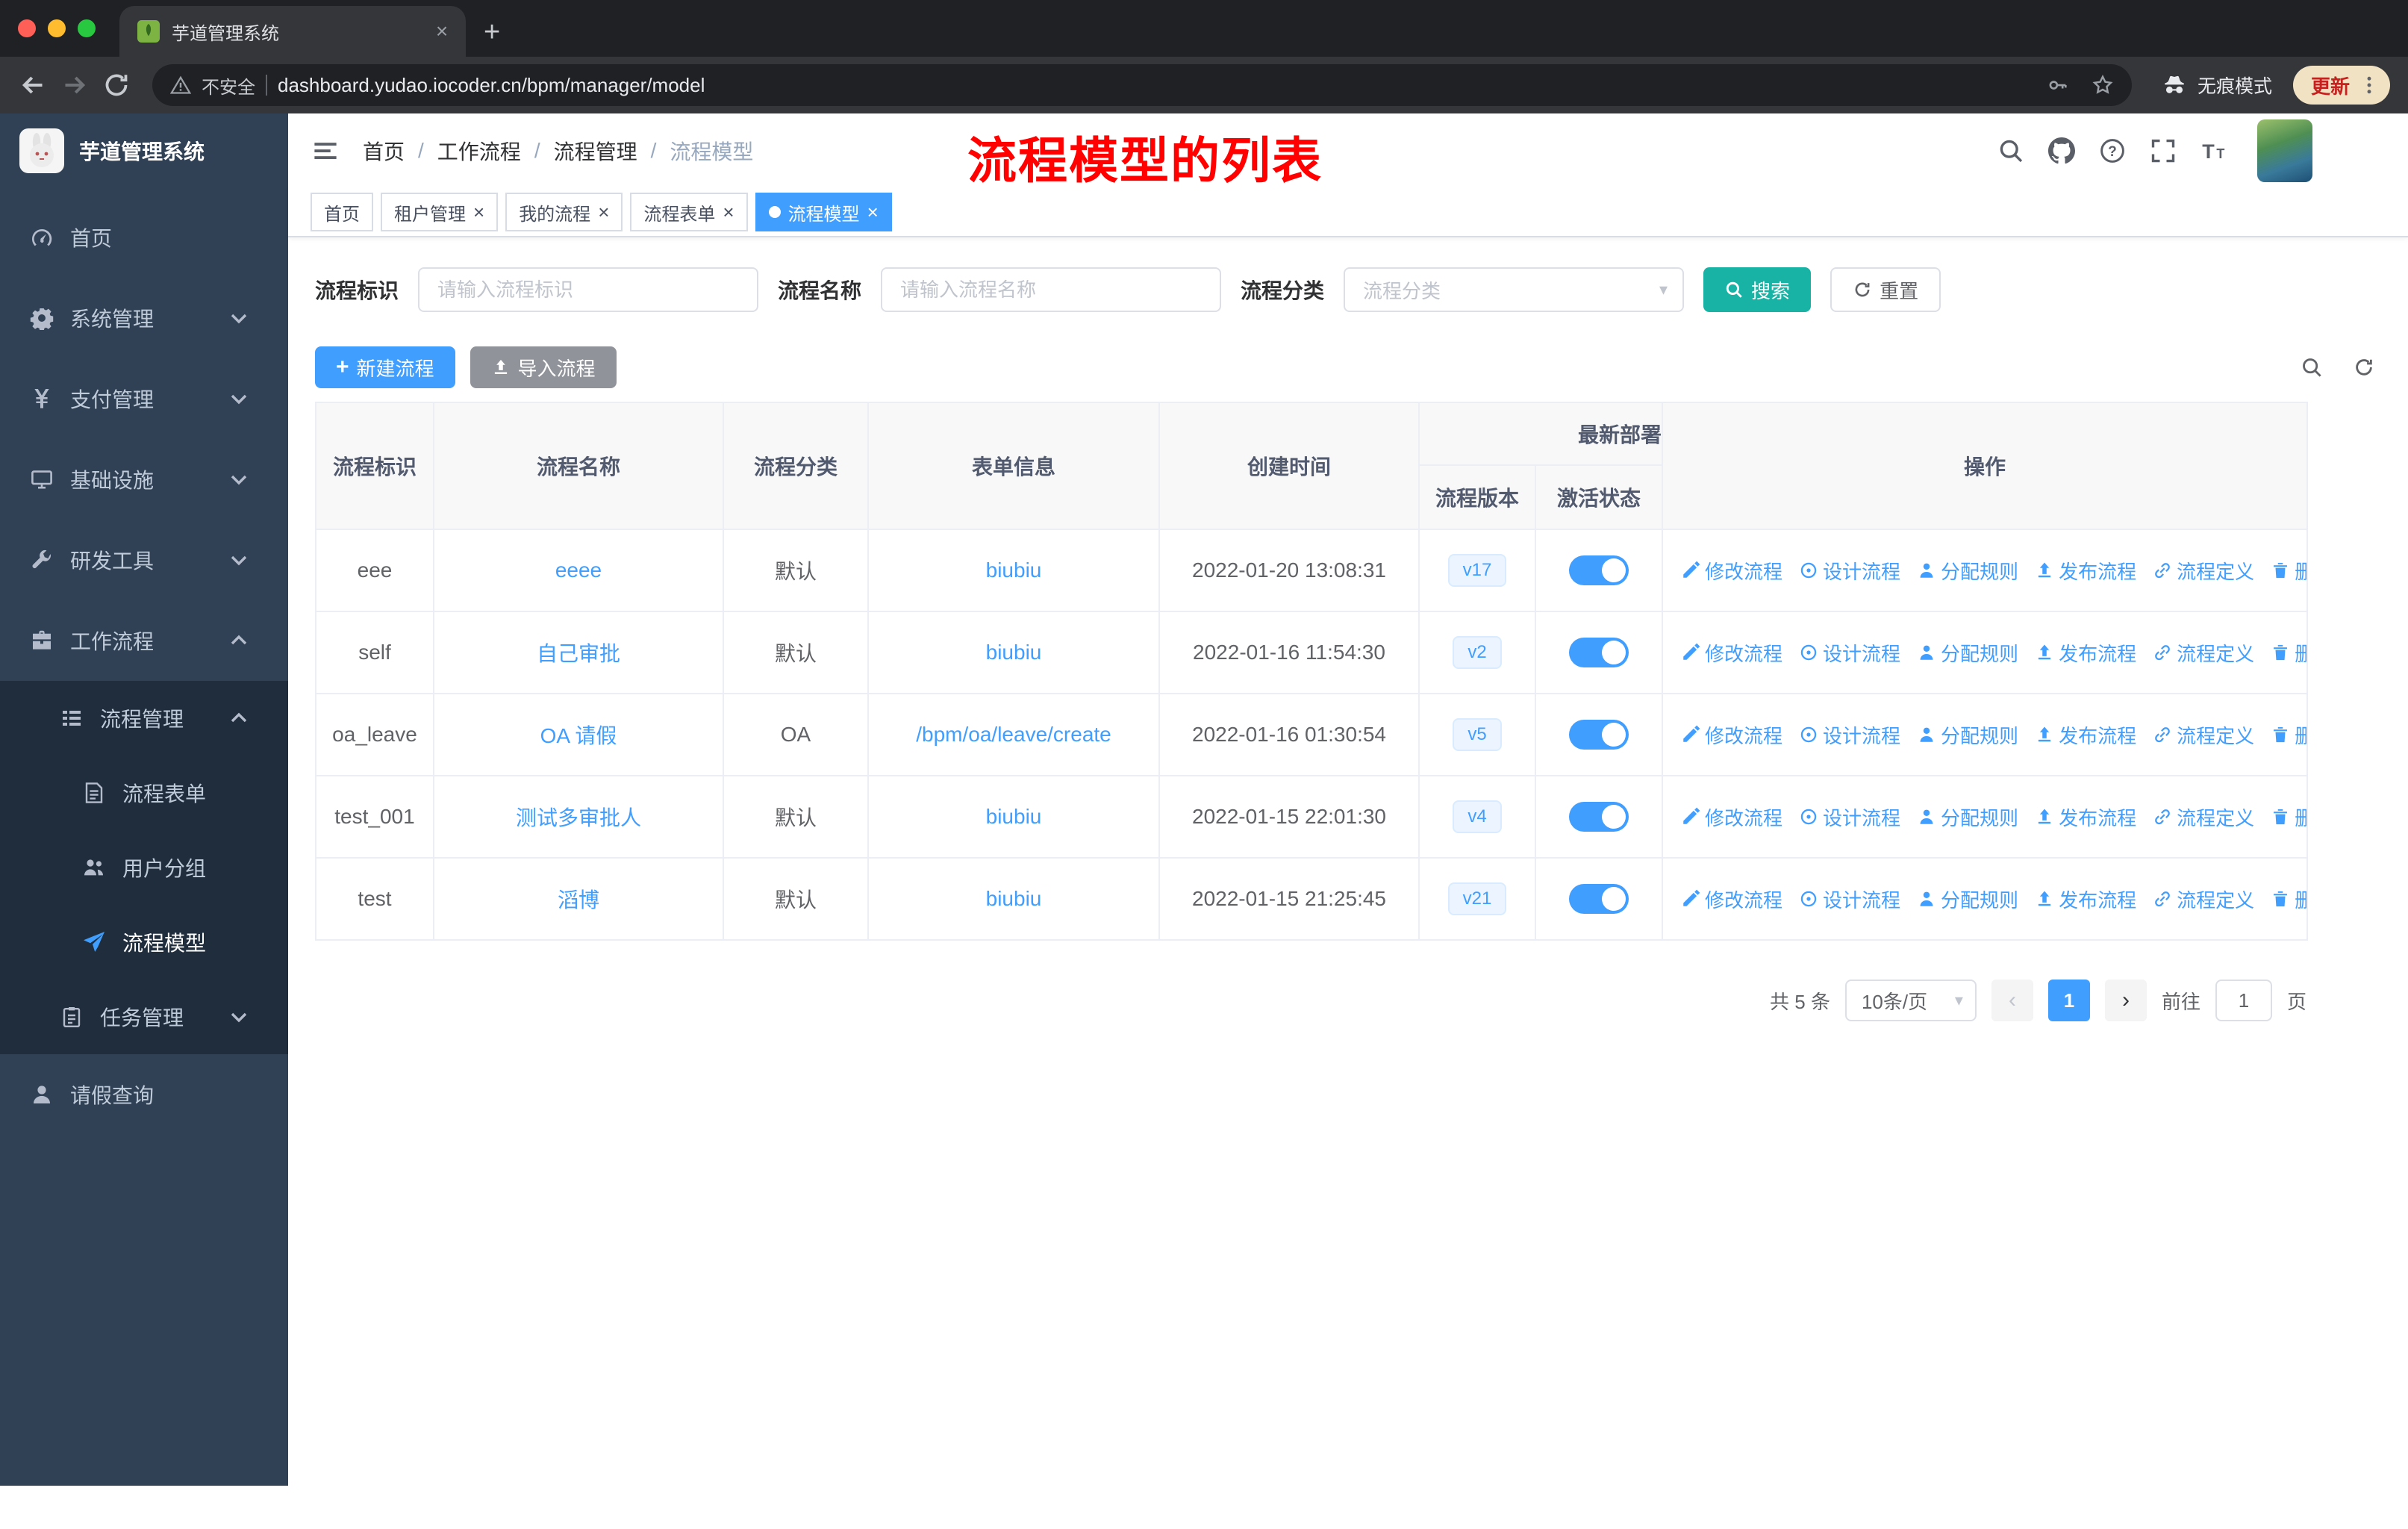 Image resolution: width=2408 pixels, height=1529 pixels. I want to click on sidebar-item-user-group: 用户分组, so click(144, 867).